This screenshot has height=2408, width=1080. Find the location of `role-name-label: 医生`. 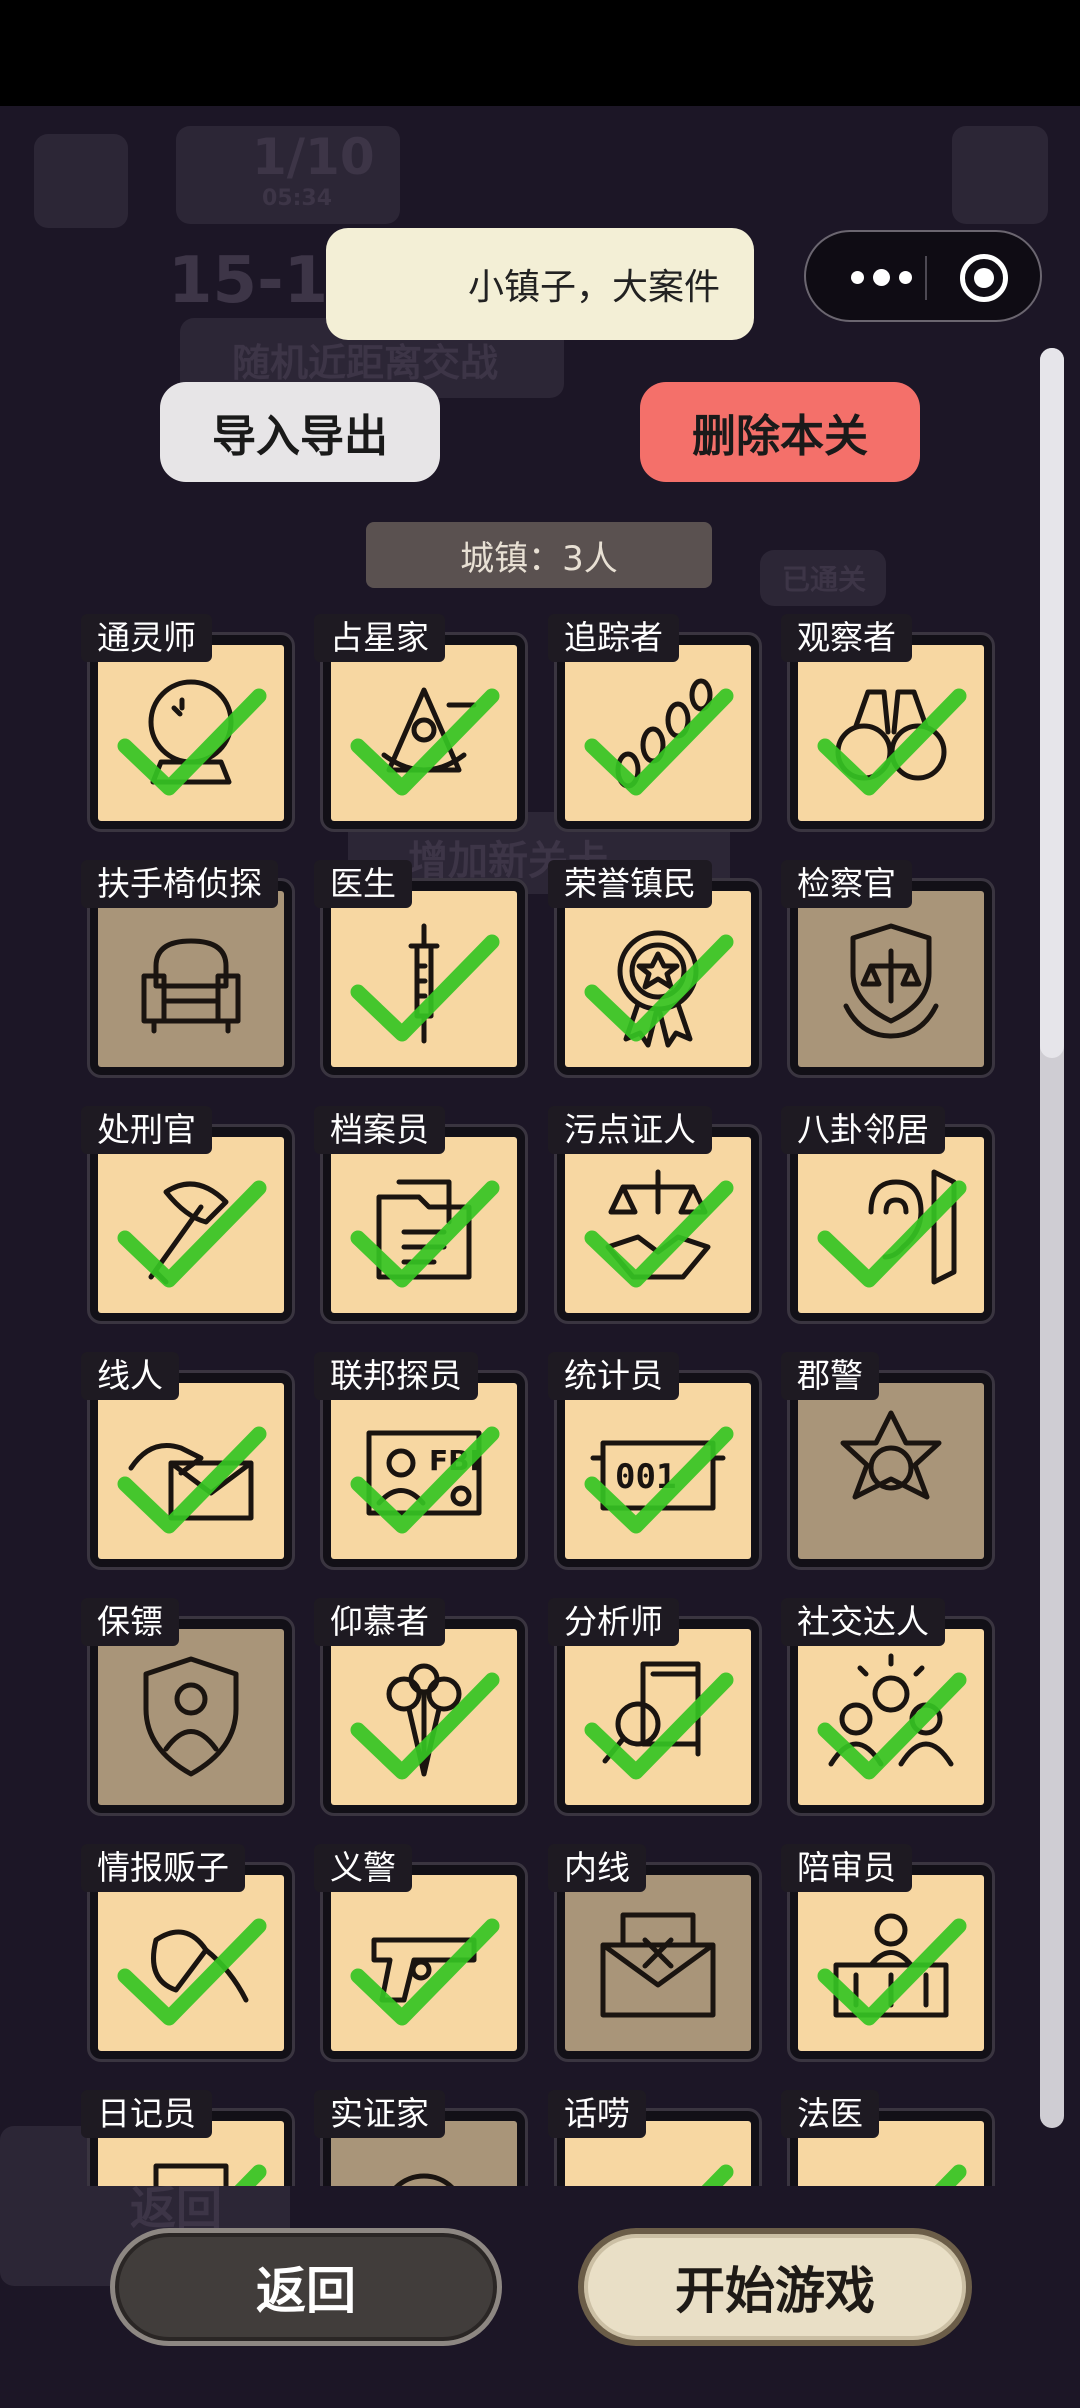

role-name-label: 医生 is located at coordinates (363, 884).